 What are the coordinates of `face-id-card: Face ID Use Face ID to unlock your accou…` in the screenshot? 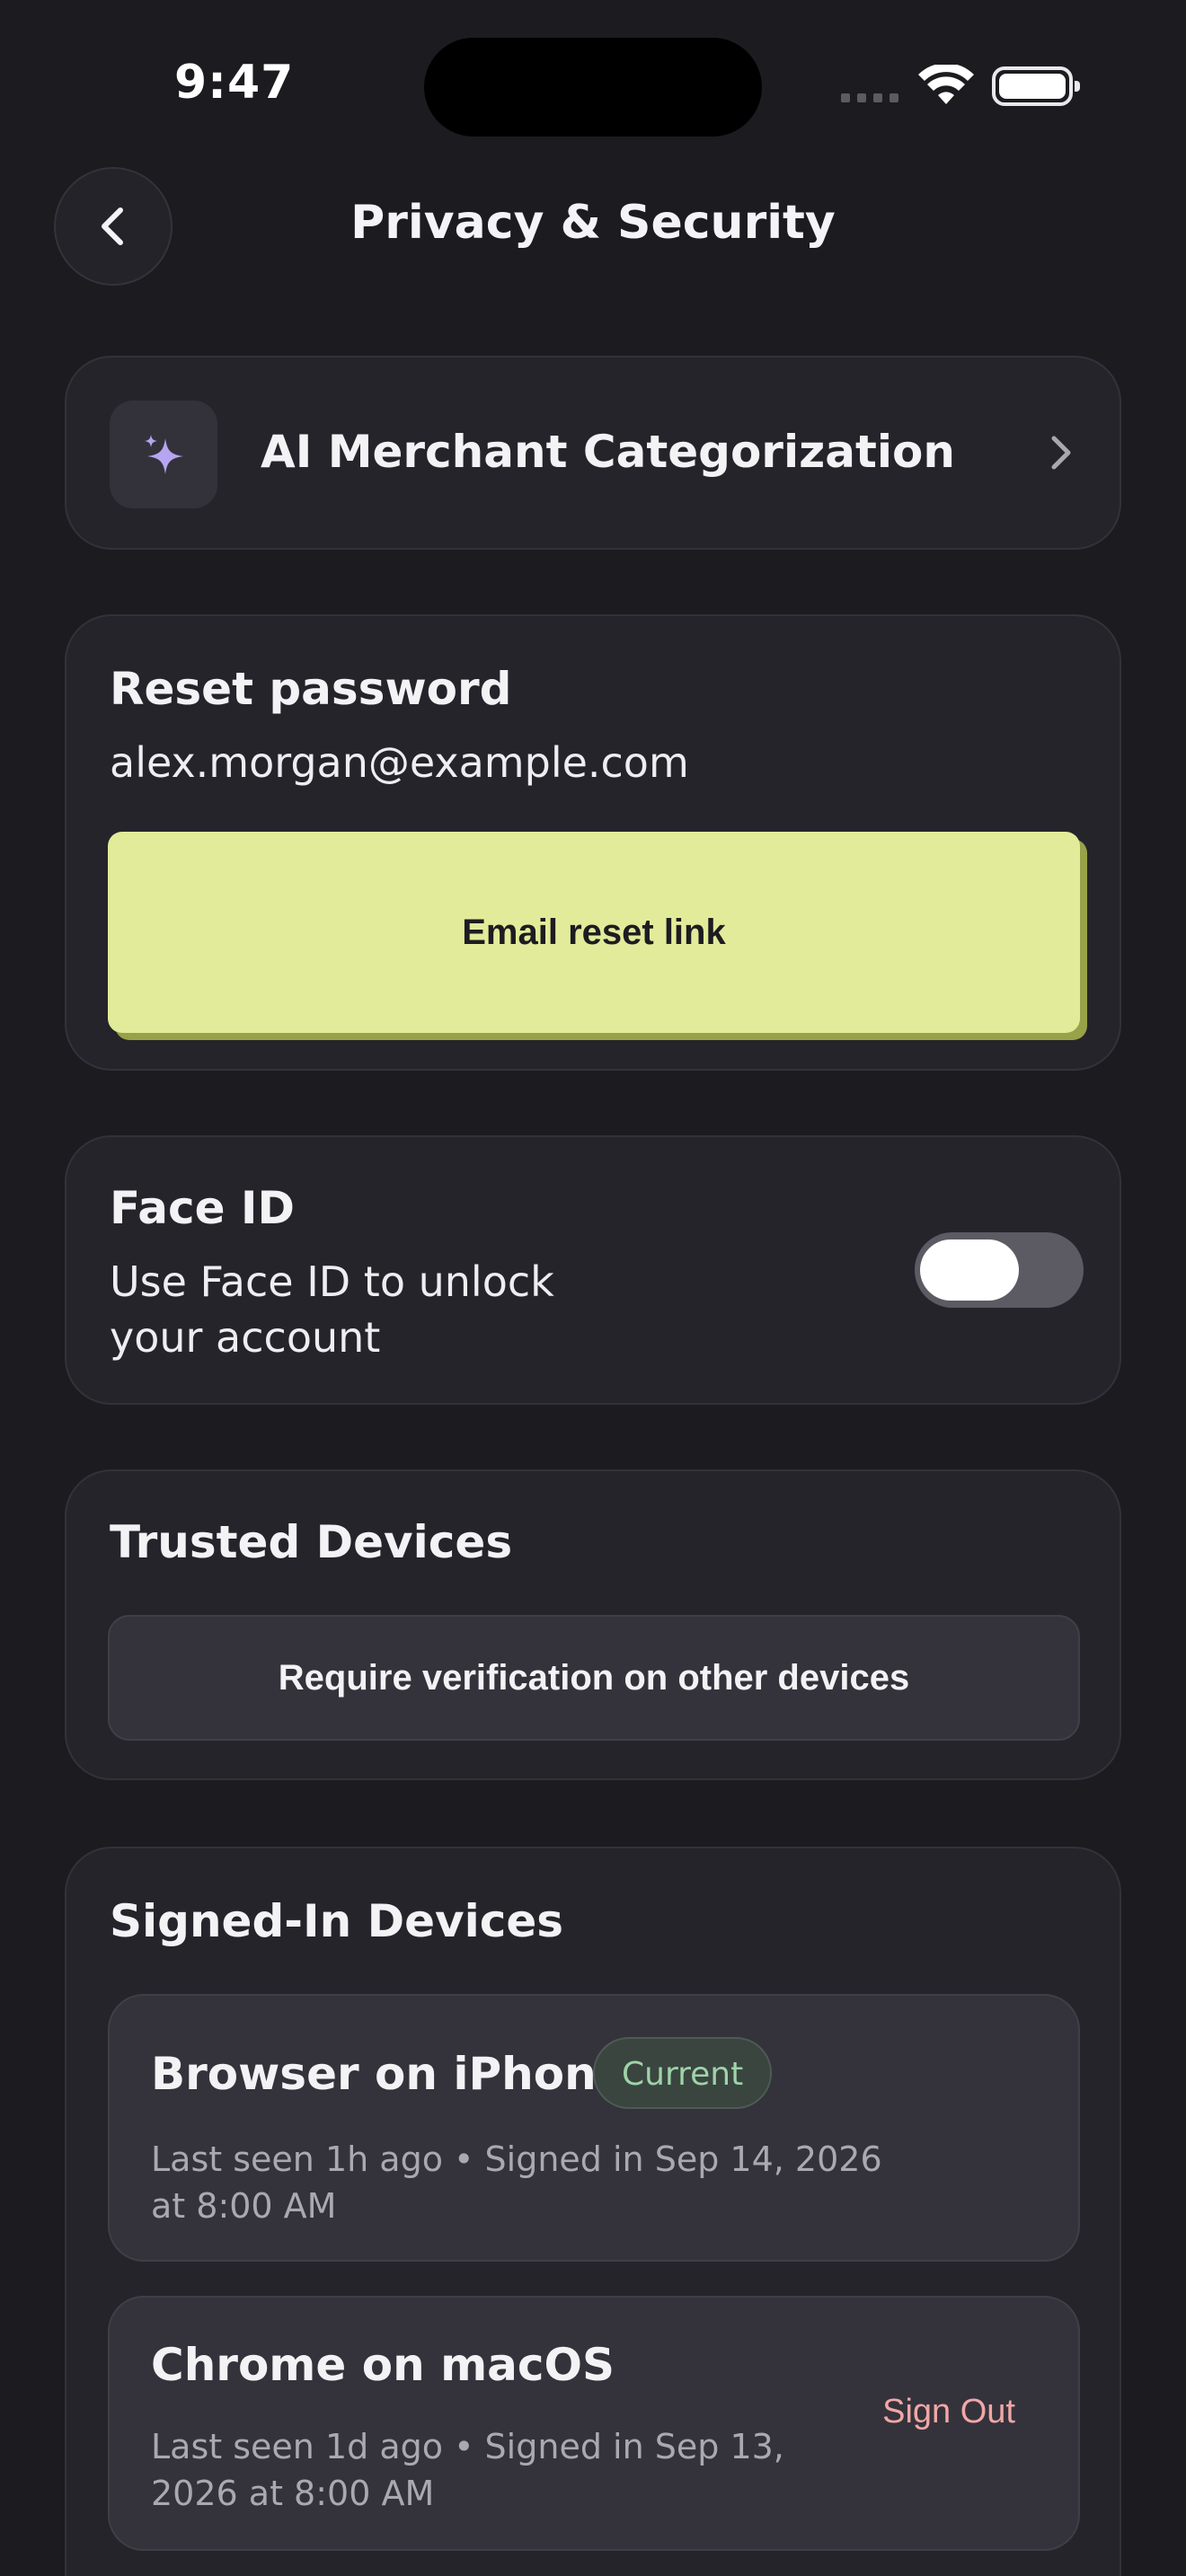 It's located at (593, 1270).